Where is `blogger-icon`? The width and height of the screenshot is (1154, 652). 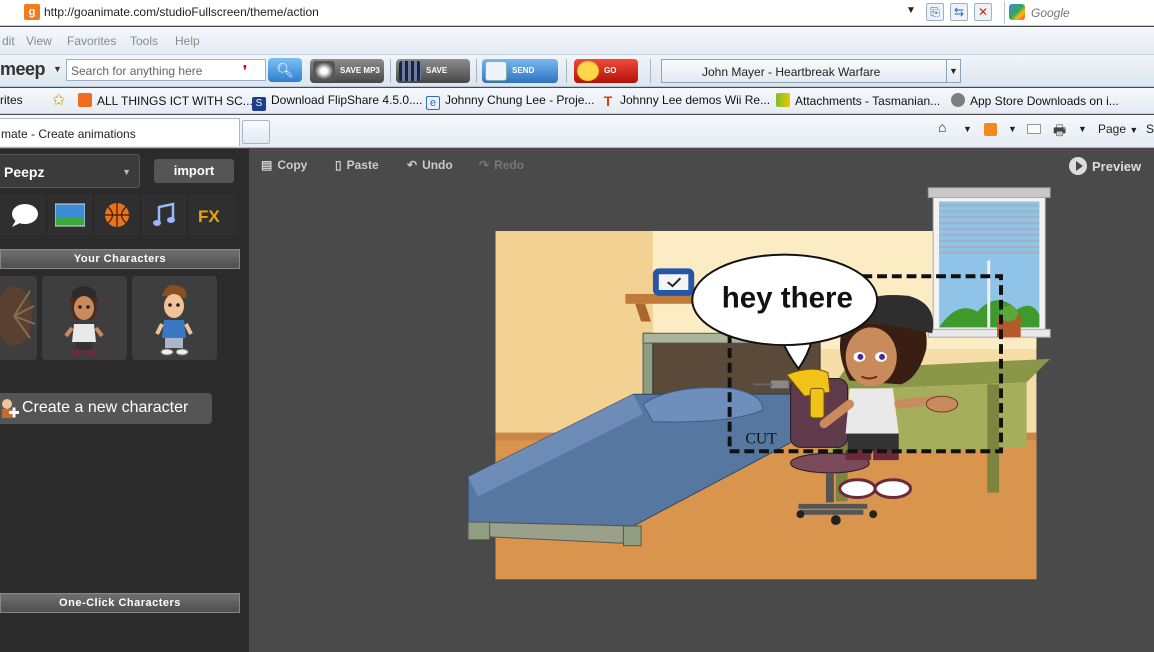 blogger-icon is located at coordinates (85, 100).